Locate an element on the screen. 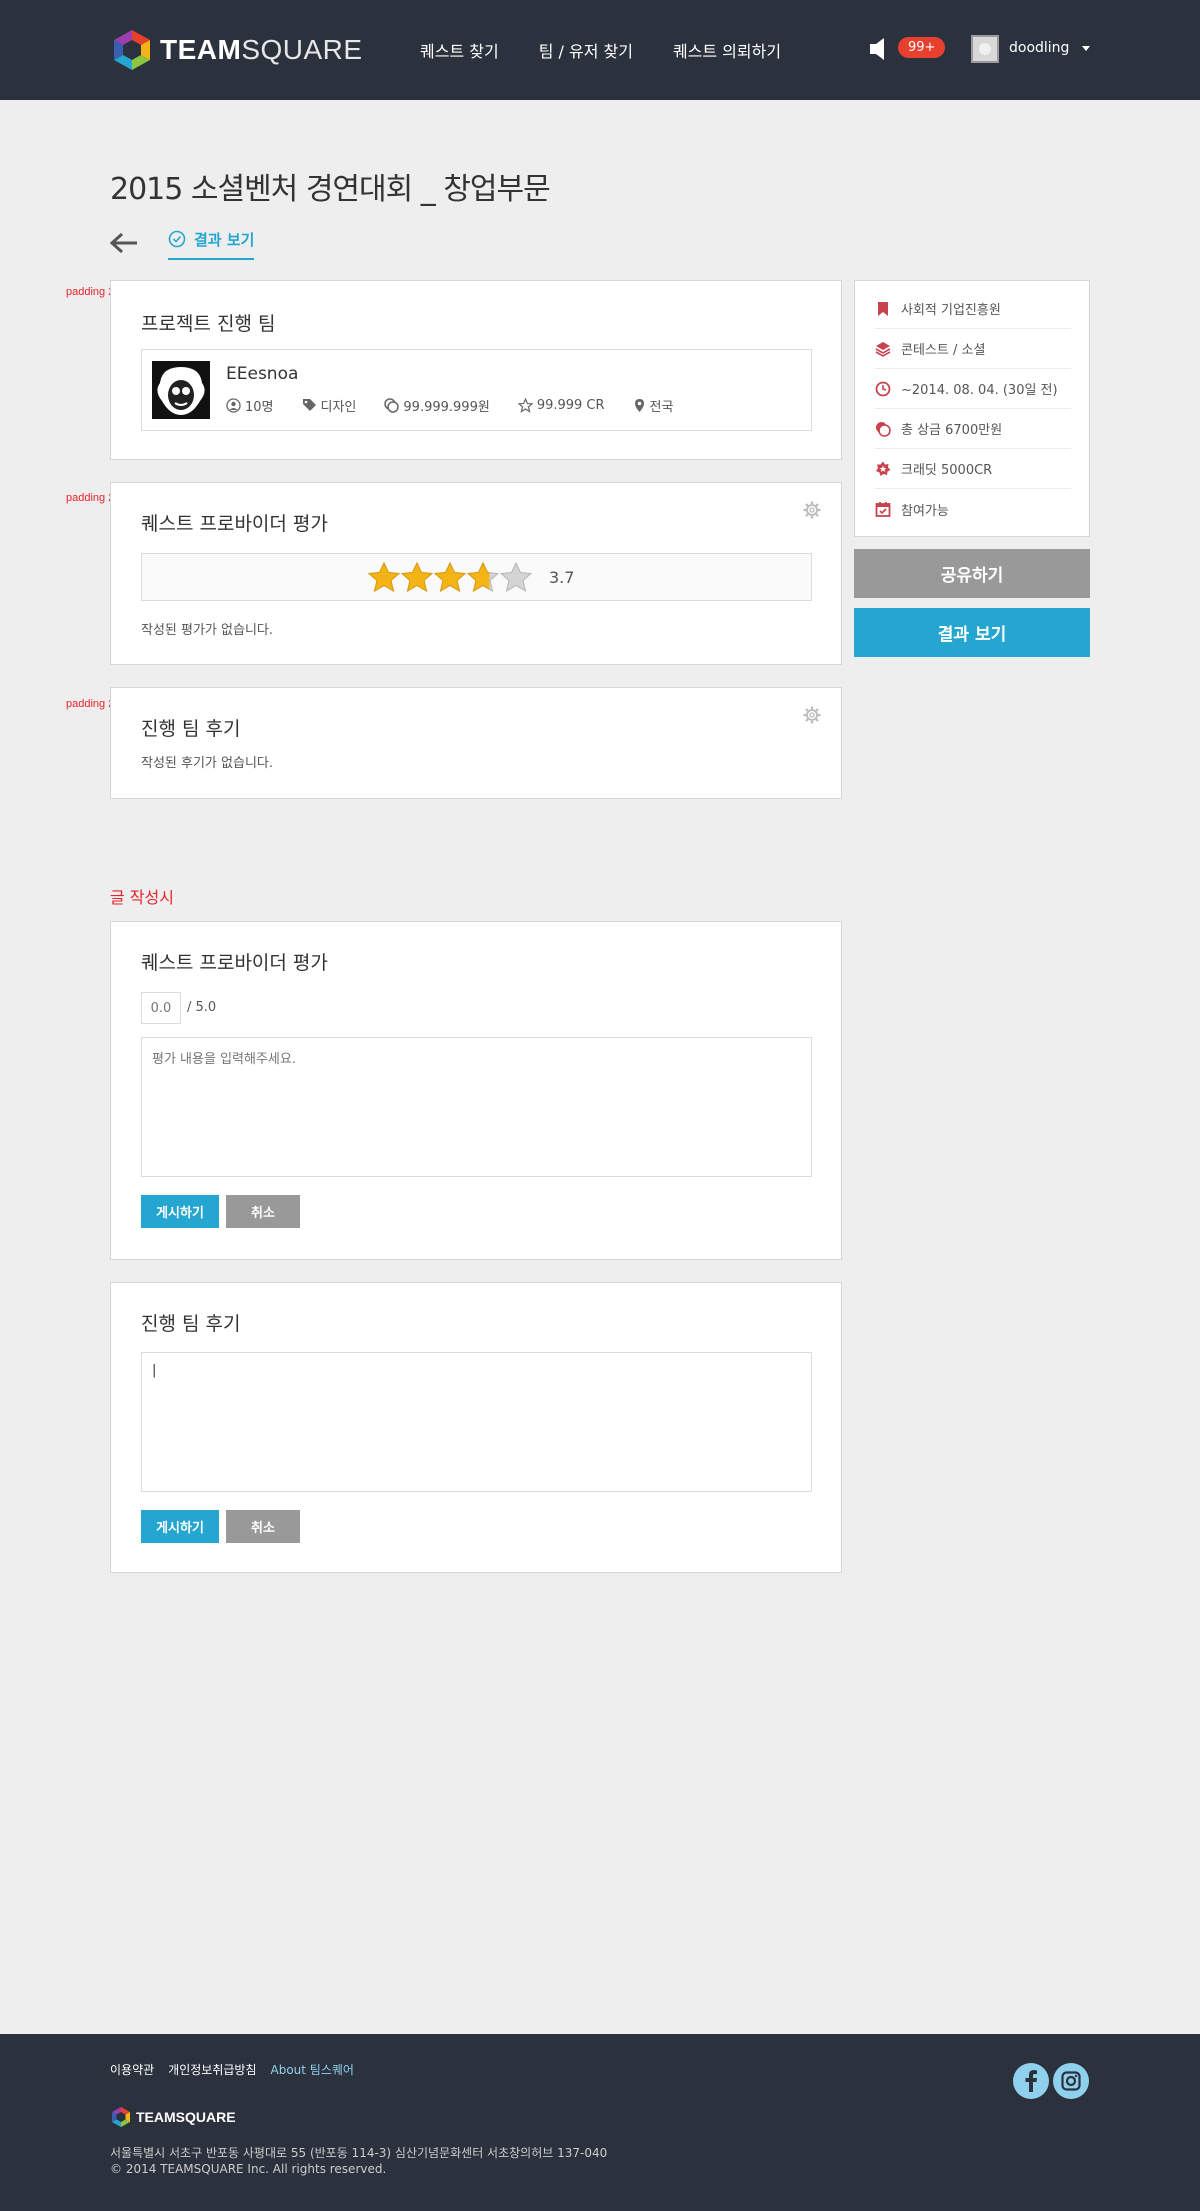  tab-result: 결과 보기 is located at coordinates (211, 243).